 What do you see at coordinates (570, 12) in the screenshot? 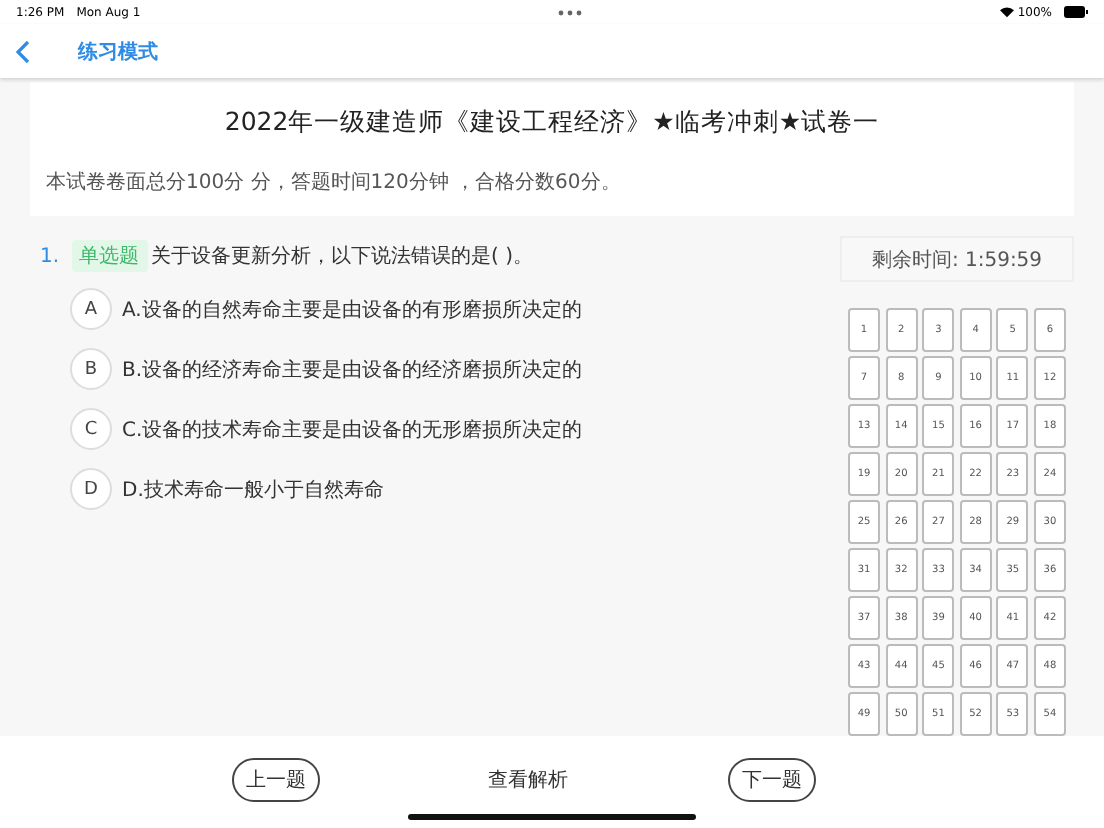
I see `more-icon` at bounding box center [570, 12].